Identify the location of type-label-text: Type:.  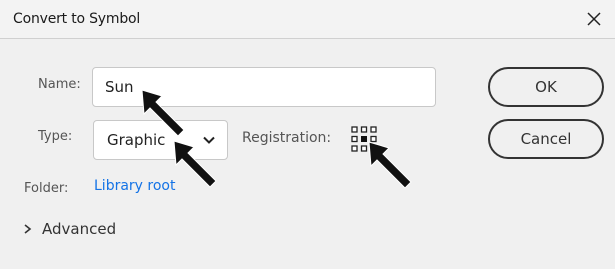
(55, 136).